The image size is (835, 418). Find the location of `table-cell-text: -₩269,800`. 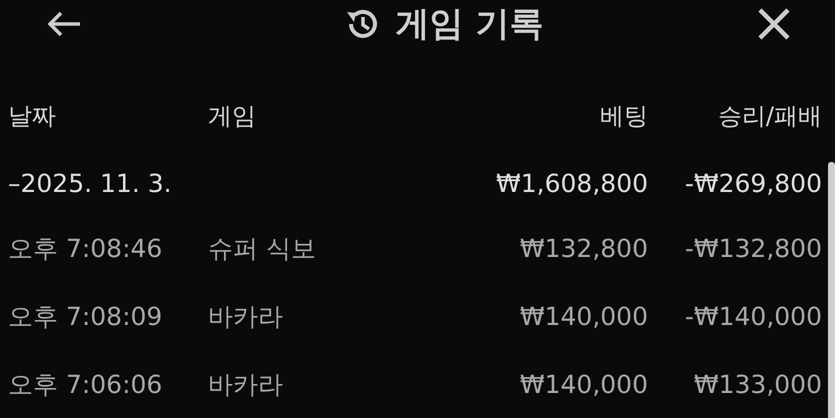

table-cell-text: -₩269,800 is located at coordinates (753, 183).